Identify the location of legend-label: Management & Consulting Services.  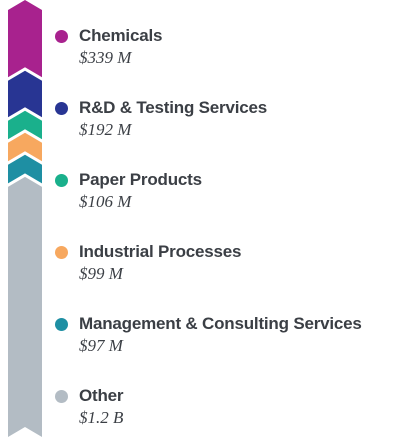
(220, 323).